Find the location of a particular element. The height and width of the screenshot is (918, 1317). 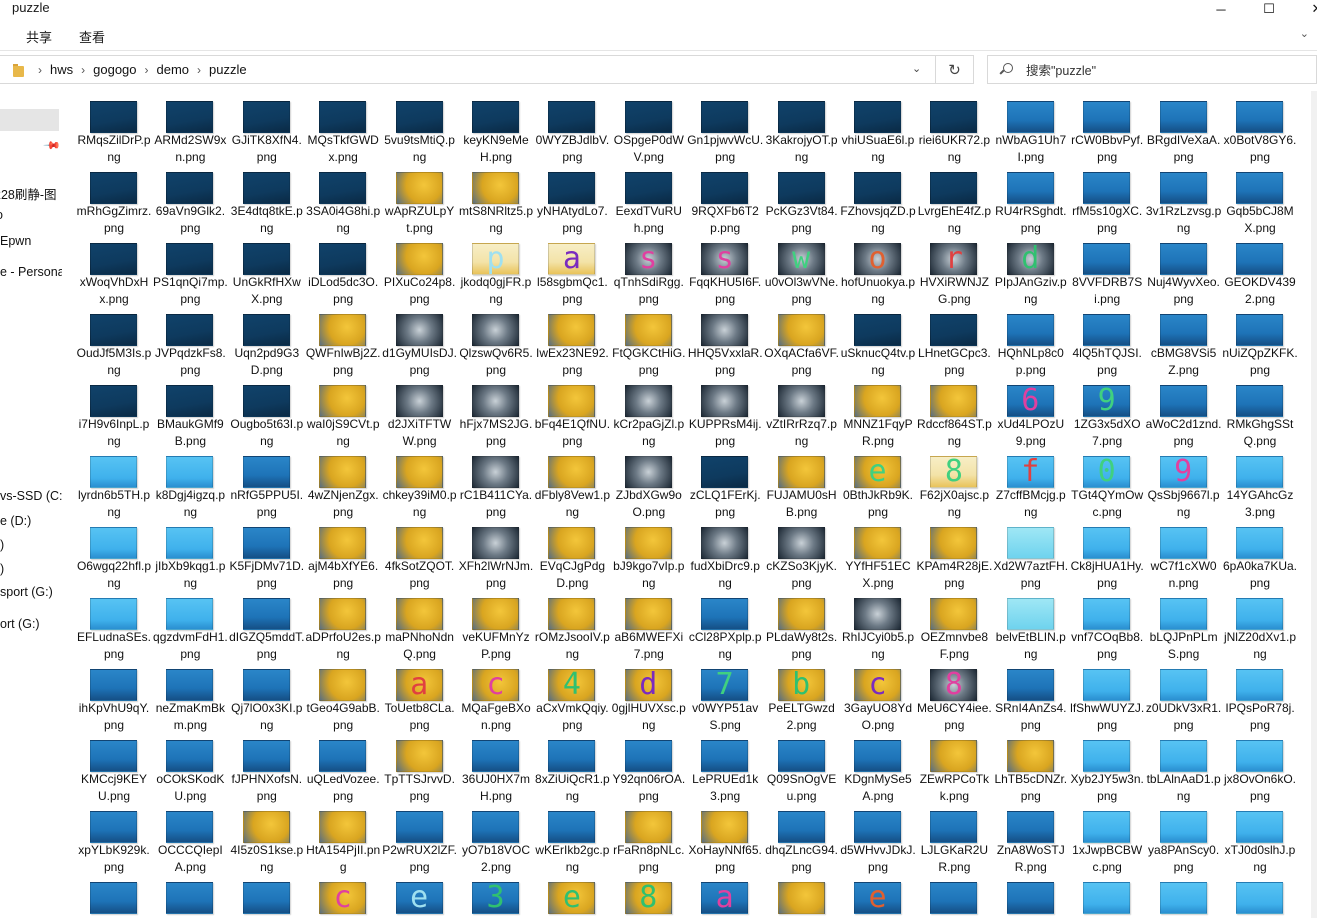

file-item: aWoC2d1znd.png is located at coordinates (1184, 414).